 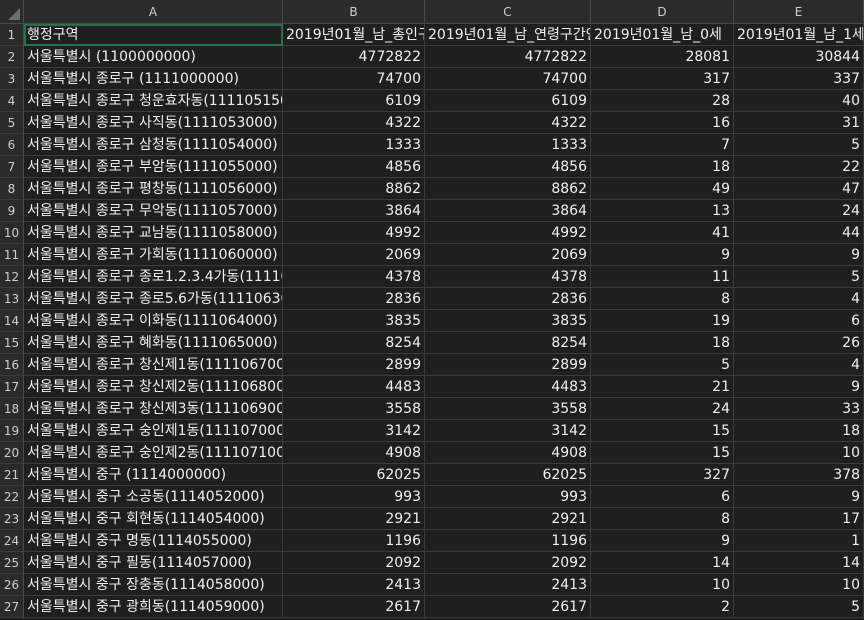 What do you see at coordinates (508, 387) in the screenshot?
I see `cell-c: 4483` at bounding box center [508, 387].